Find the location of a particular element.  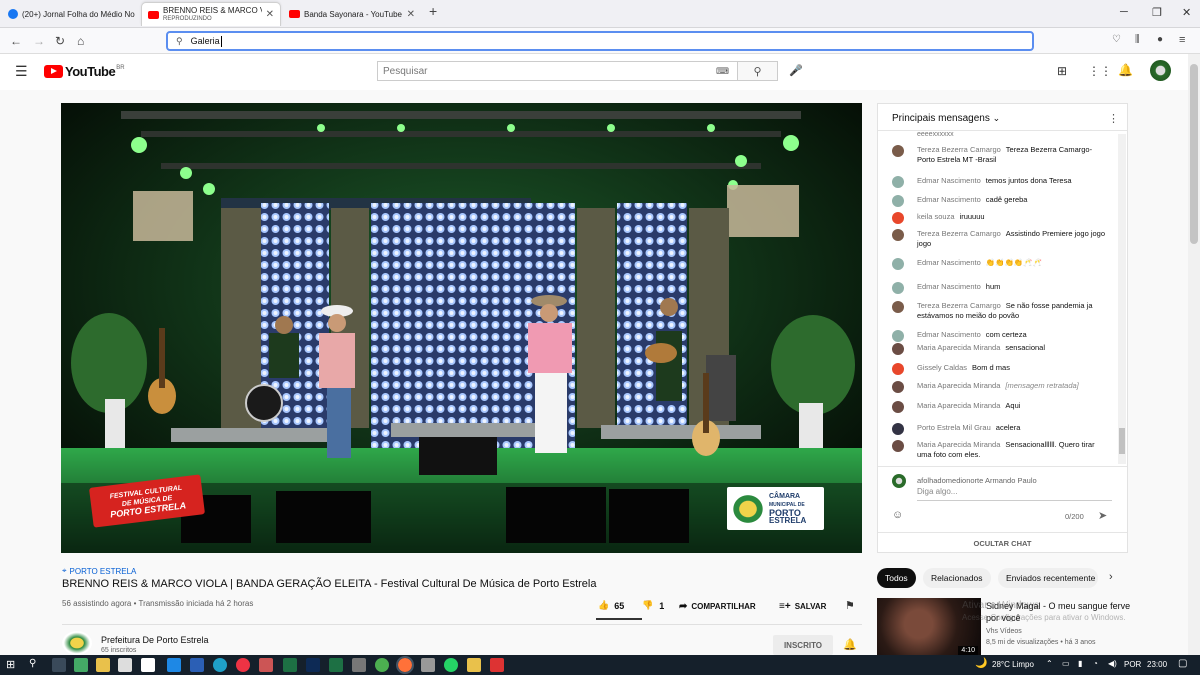

channel-avatar is located at coordinates (77, 643).